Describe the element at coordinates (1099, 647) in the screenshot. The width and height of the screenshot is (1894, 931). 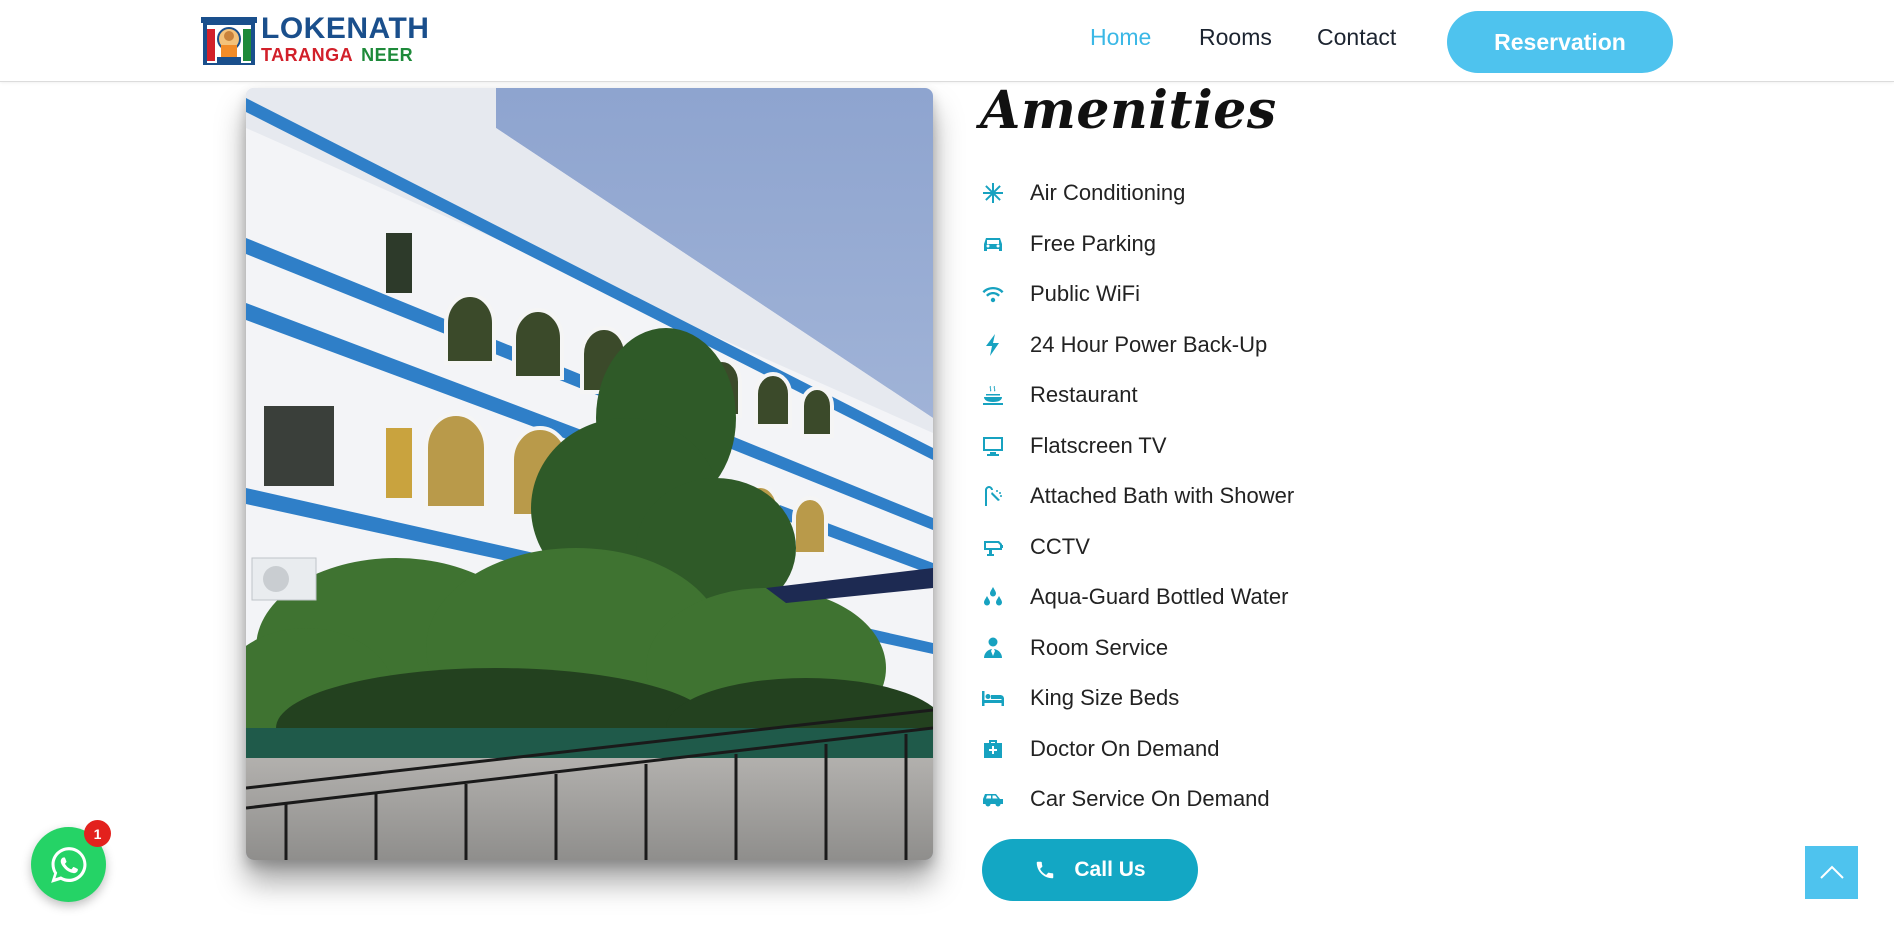
I see `amenity-label: Room Service` at that location.